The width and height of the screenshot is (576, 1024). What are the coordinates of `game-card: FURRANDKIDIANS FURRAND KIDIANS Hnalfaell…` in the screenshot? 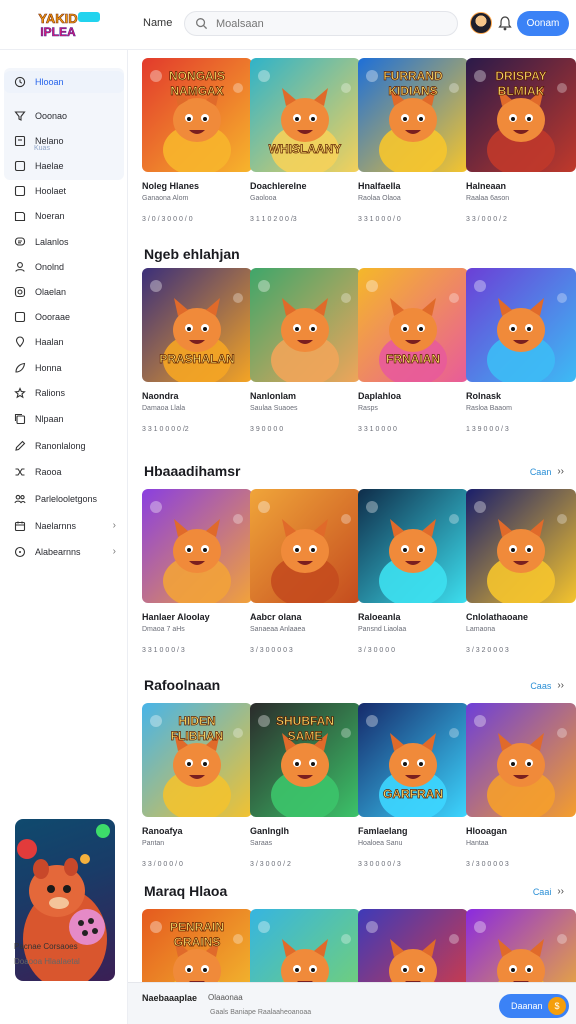 It's located at (413, 140).